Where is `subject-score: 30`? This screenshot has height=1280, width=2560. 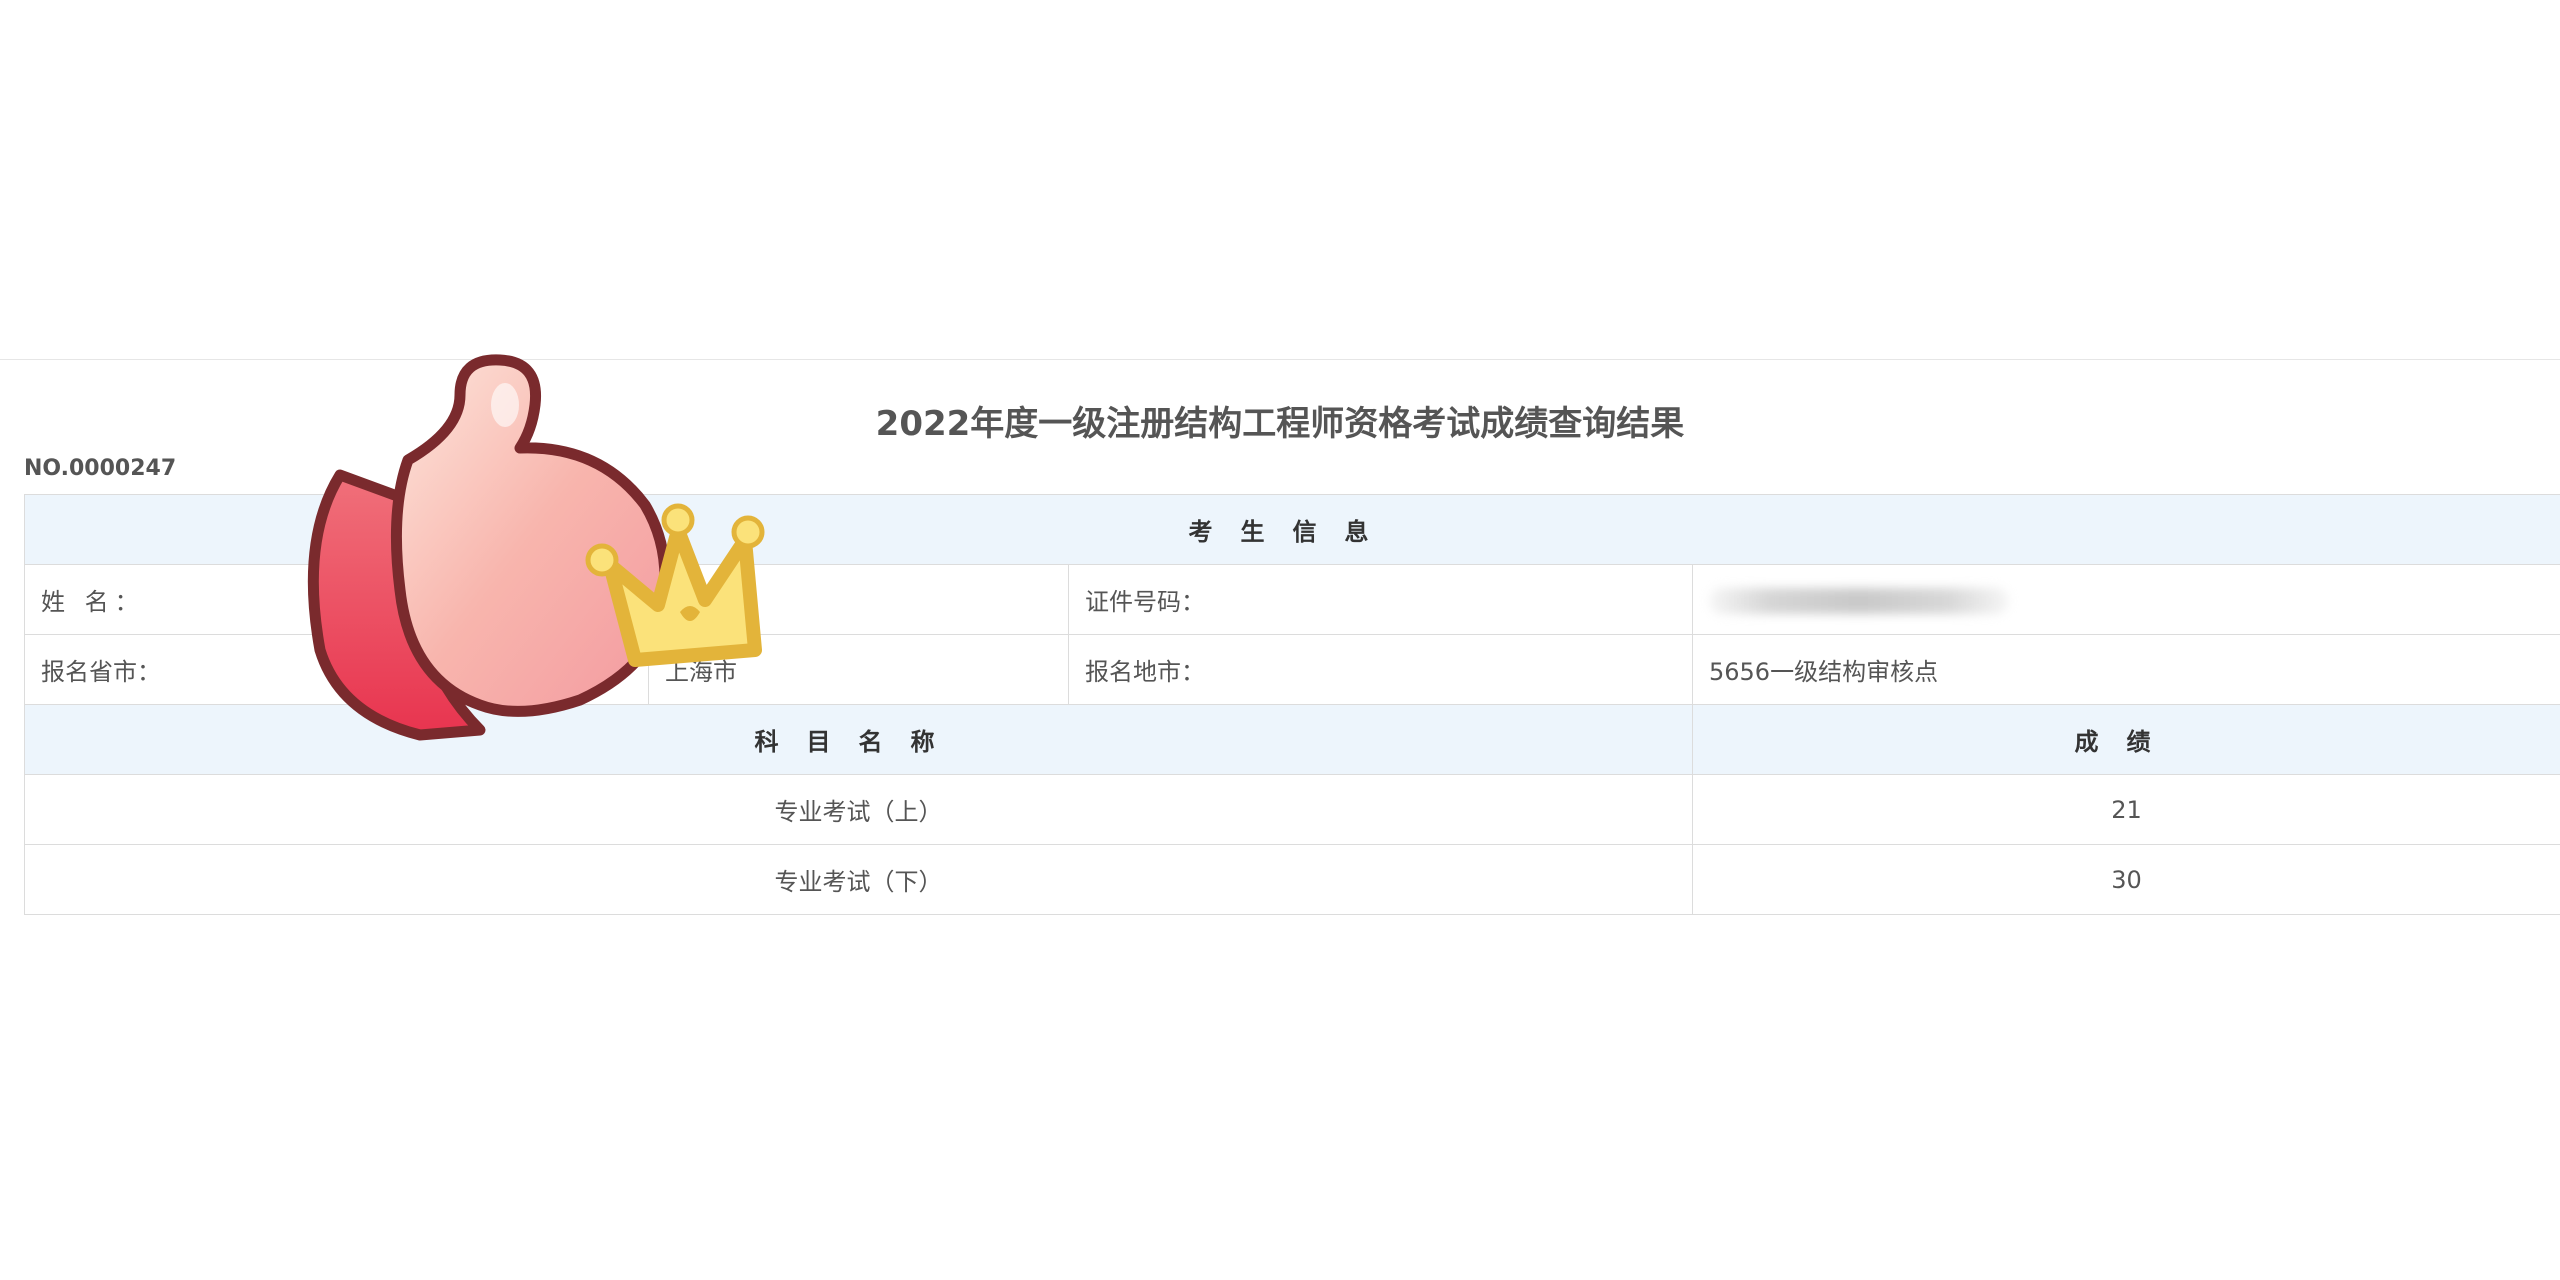
subject-score: 30 is located at coordinates (2126, 879).